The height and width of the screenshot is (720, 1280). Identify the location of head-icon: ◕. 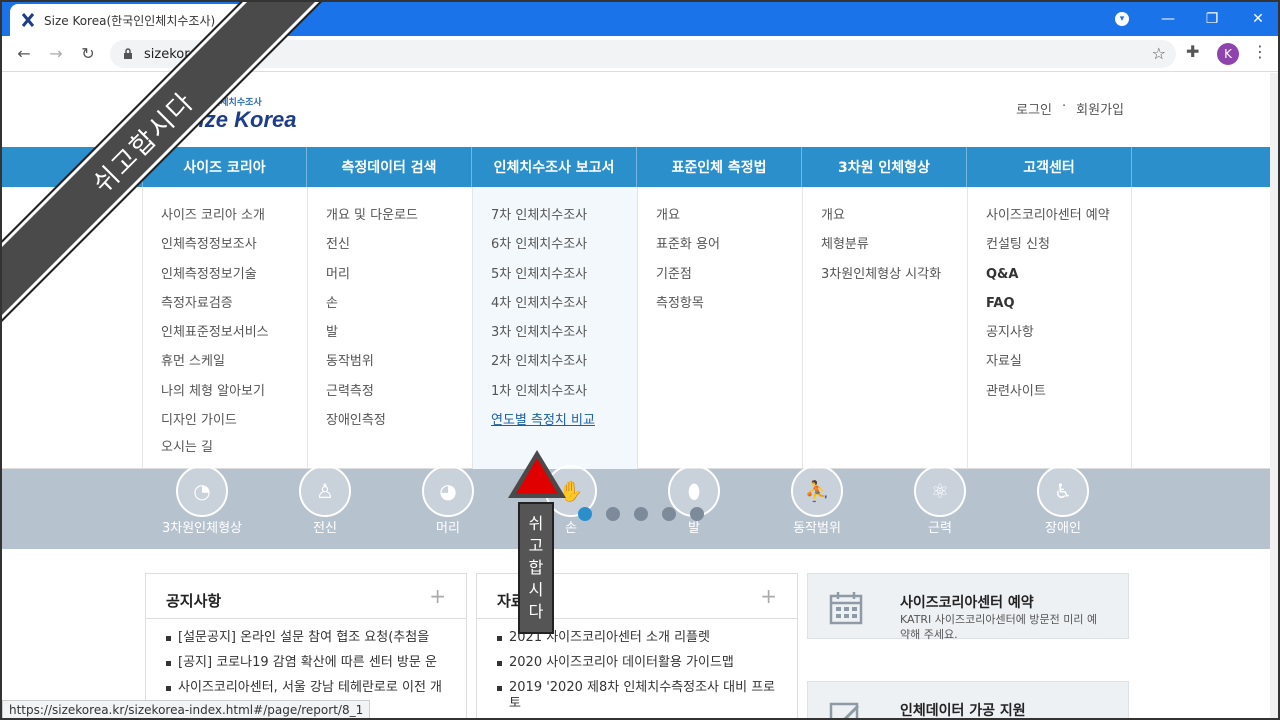
(448, 491).